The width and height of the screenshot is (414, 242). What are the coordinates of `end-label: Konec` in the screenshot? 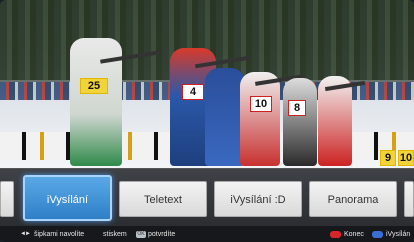 It's located at (354, 234).